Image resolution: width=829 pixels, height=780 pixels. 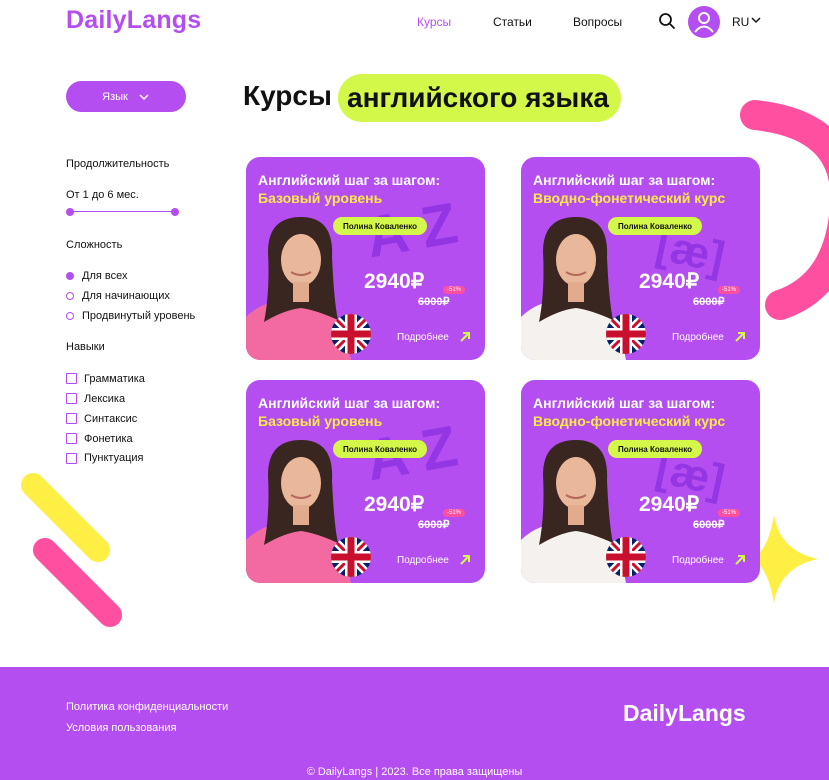 I want to click on language-filter-label: Язык, so click(x=115, y=96).